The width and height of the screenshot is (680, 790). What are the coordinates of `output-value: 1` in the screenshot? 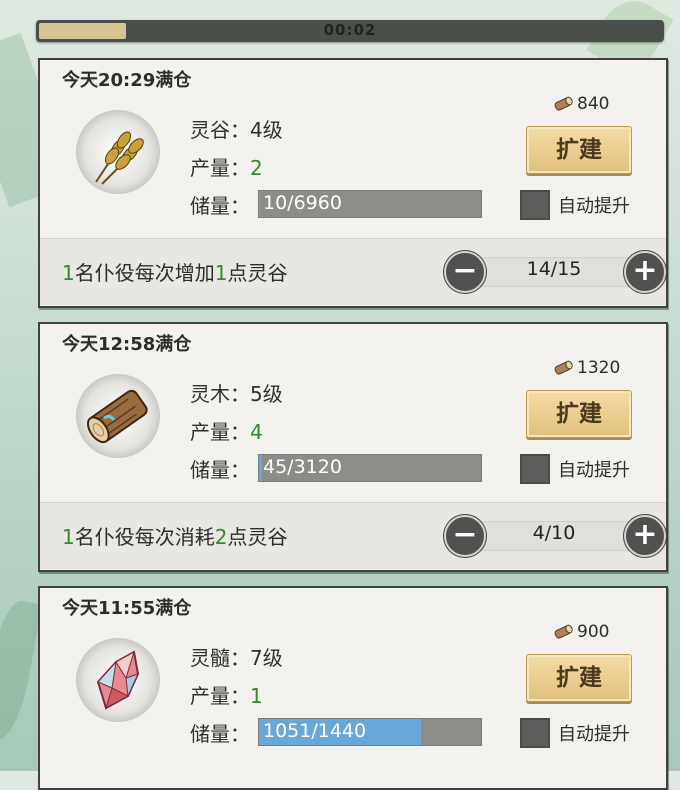 It's located at (256, 696).